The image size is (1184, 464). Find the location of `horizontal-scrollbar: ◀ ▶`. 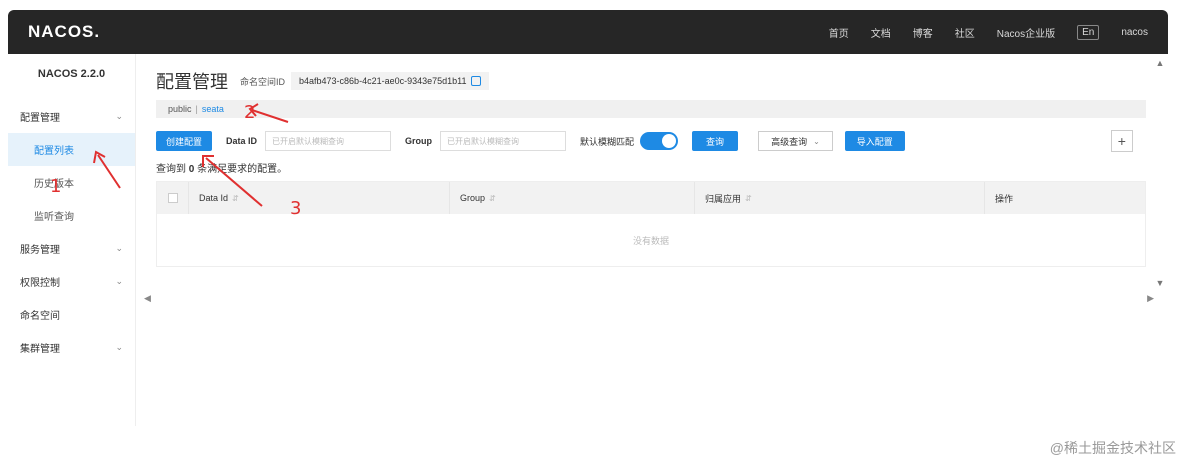

horizontal-scrollbar: ◀ ▶ is located at coordinates (581, 298).